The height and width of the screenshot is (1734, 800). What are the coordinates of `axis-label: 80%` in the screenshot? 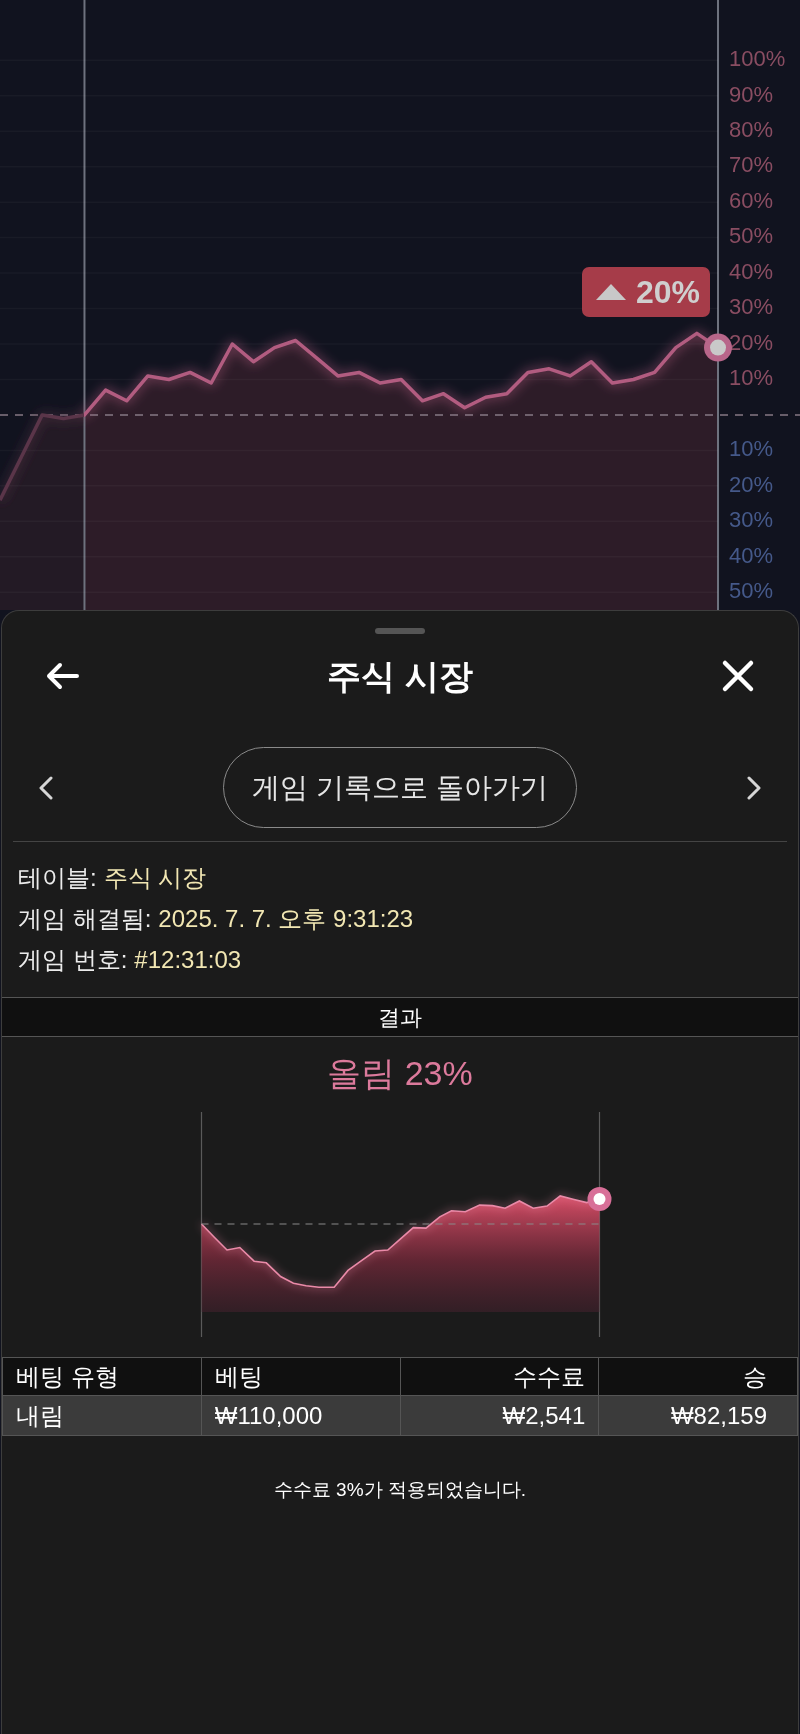 It's located at (751, 130).